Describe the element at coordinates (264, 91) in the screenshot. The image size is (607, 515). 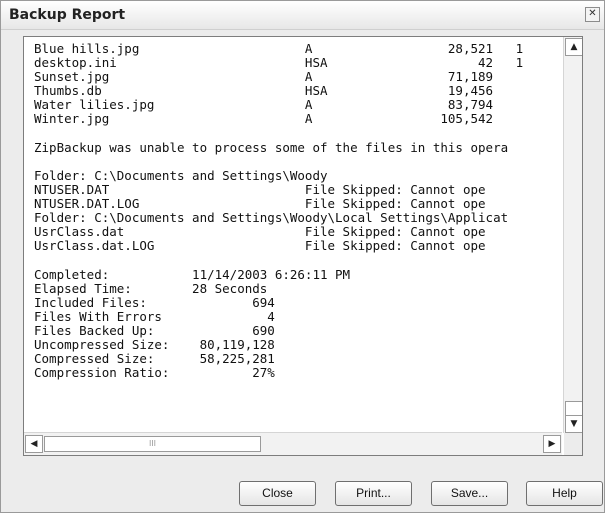
I see `report-line: Thumbs.db HSA 19,456` at that location.